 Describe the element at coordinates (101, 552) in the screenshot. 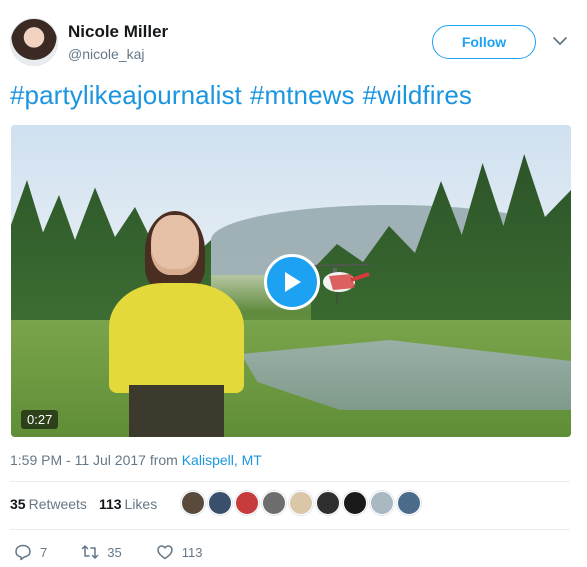

I see `retweet-button: 35` at that location.